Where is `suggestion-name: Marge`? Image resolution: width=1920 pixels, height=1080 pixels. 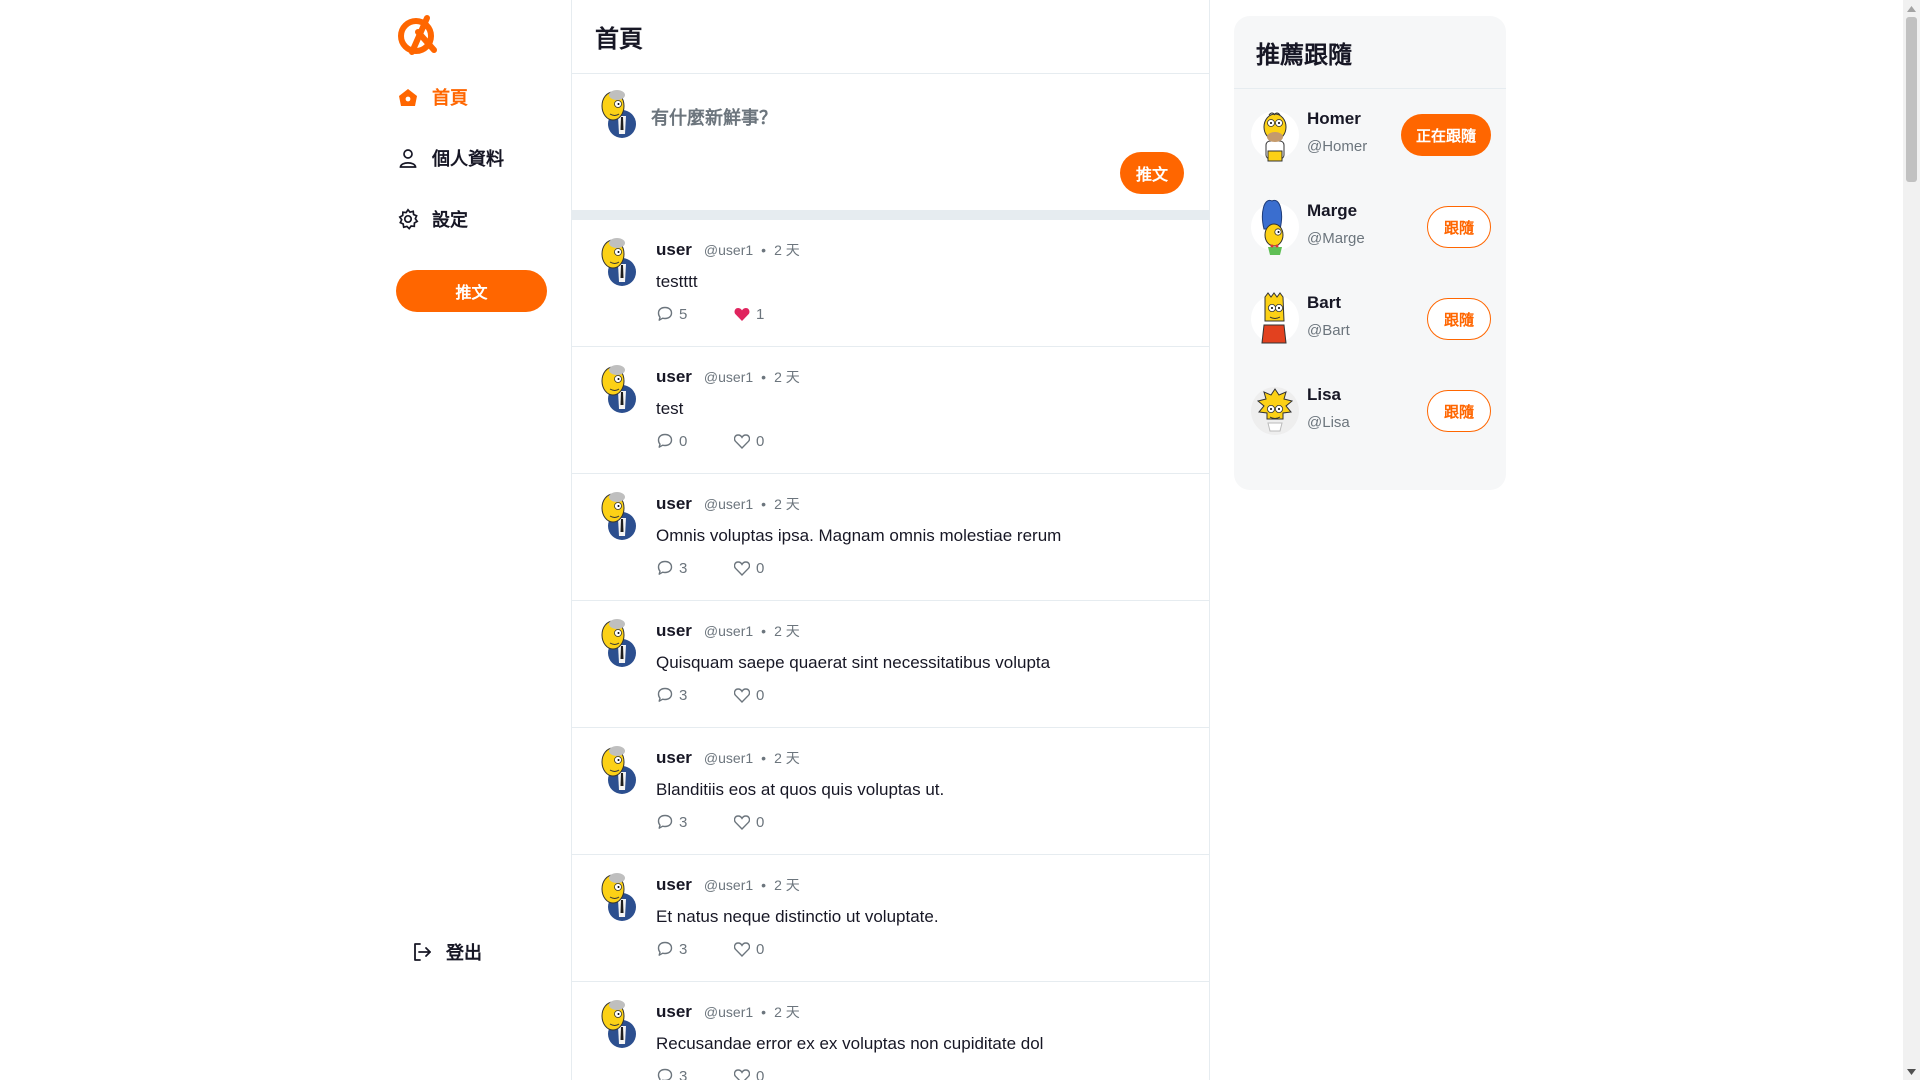 suggestion-name: Marge is located at coordinates (1332, 211).